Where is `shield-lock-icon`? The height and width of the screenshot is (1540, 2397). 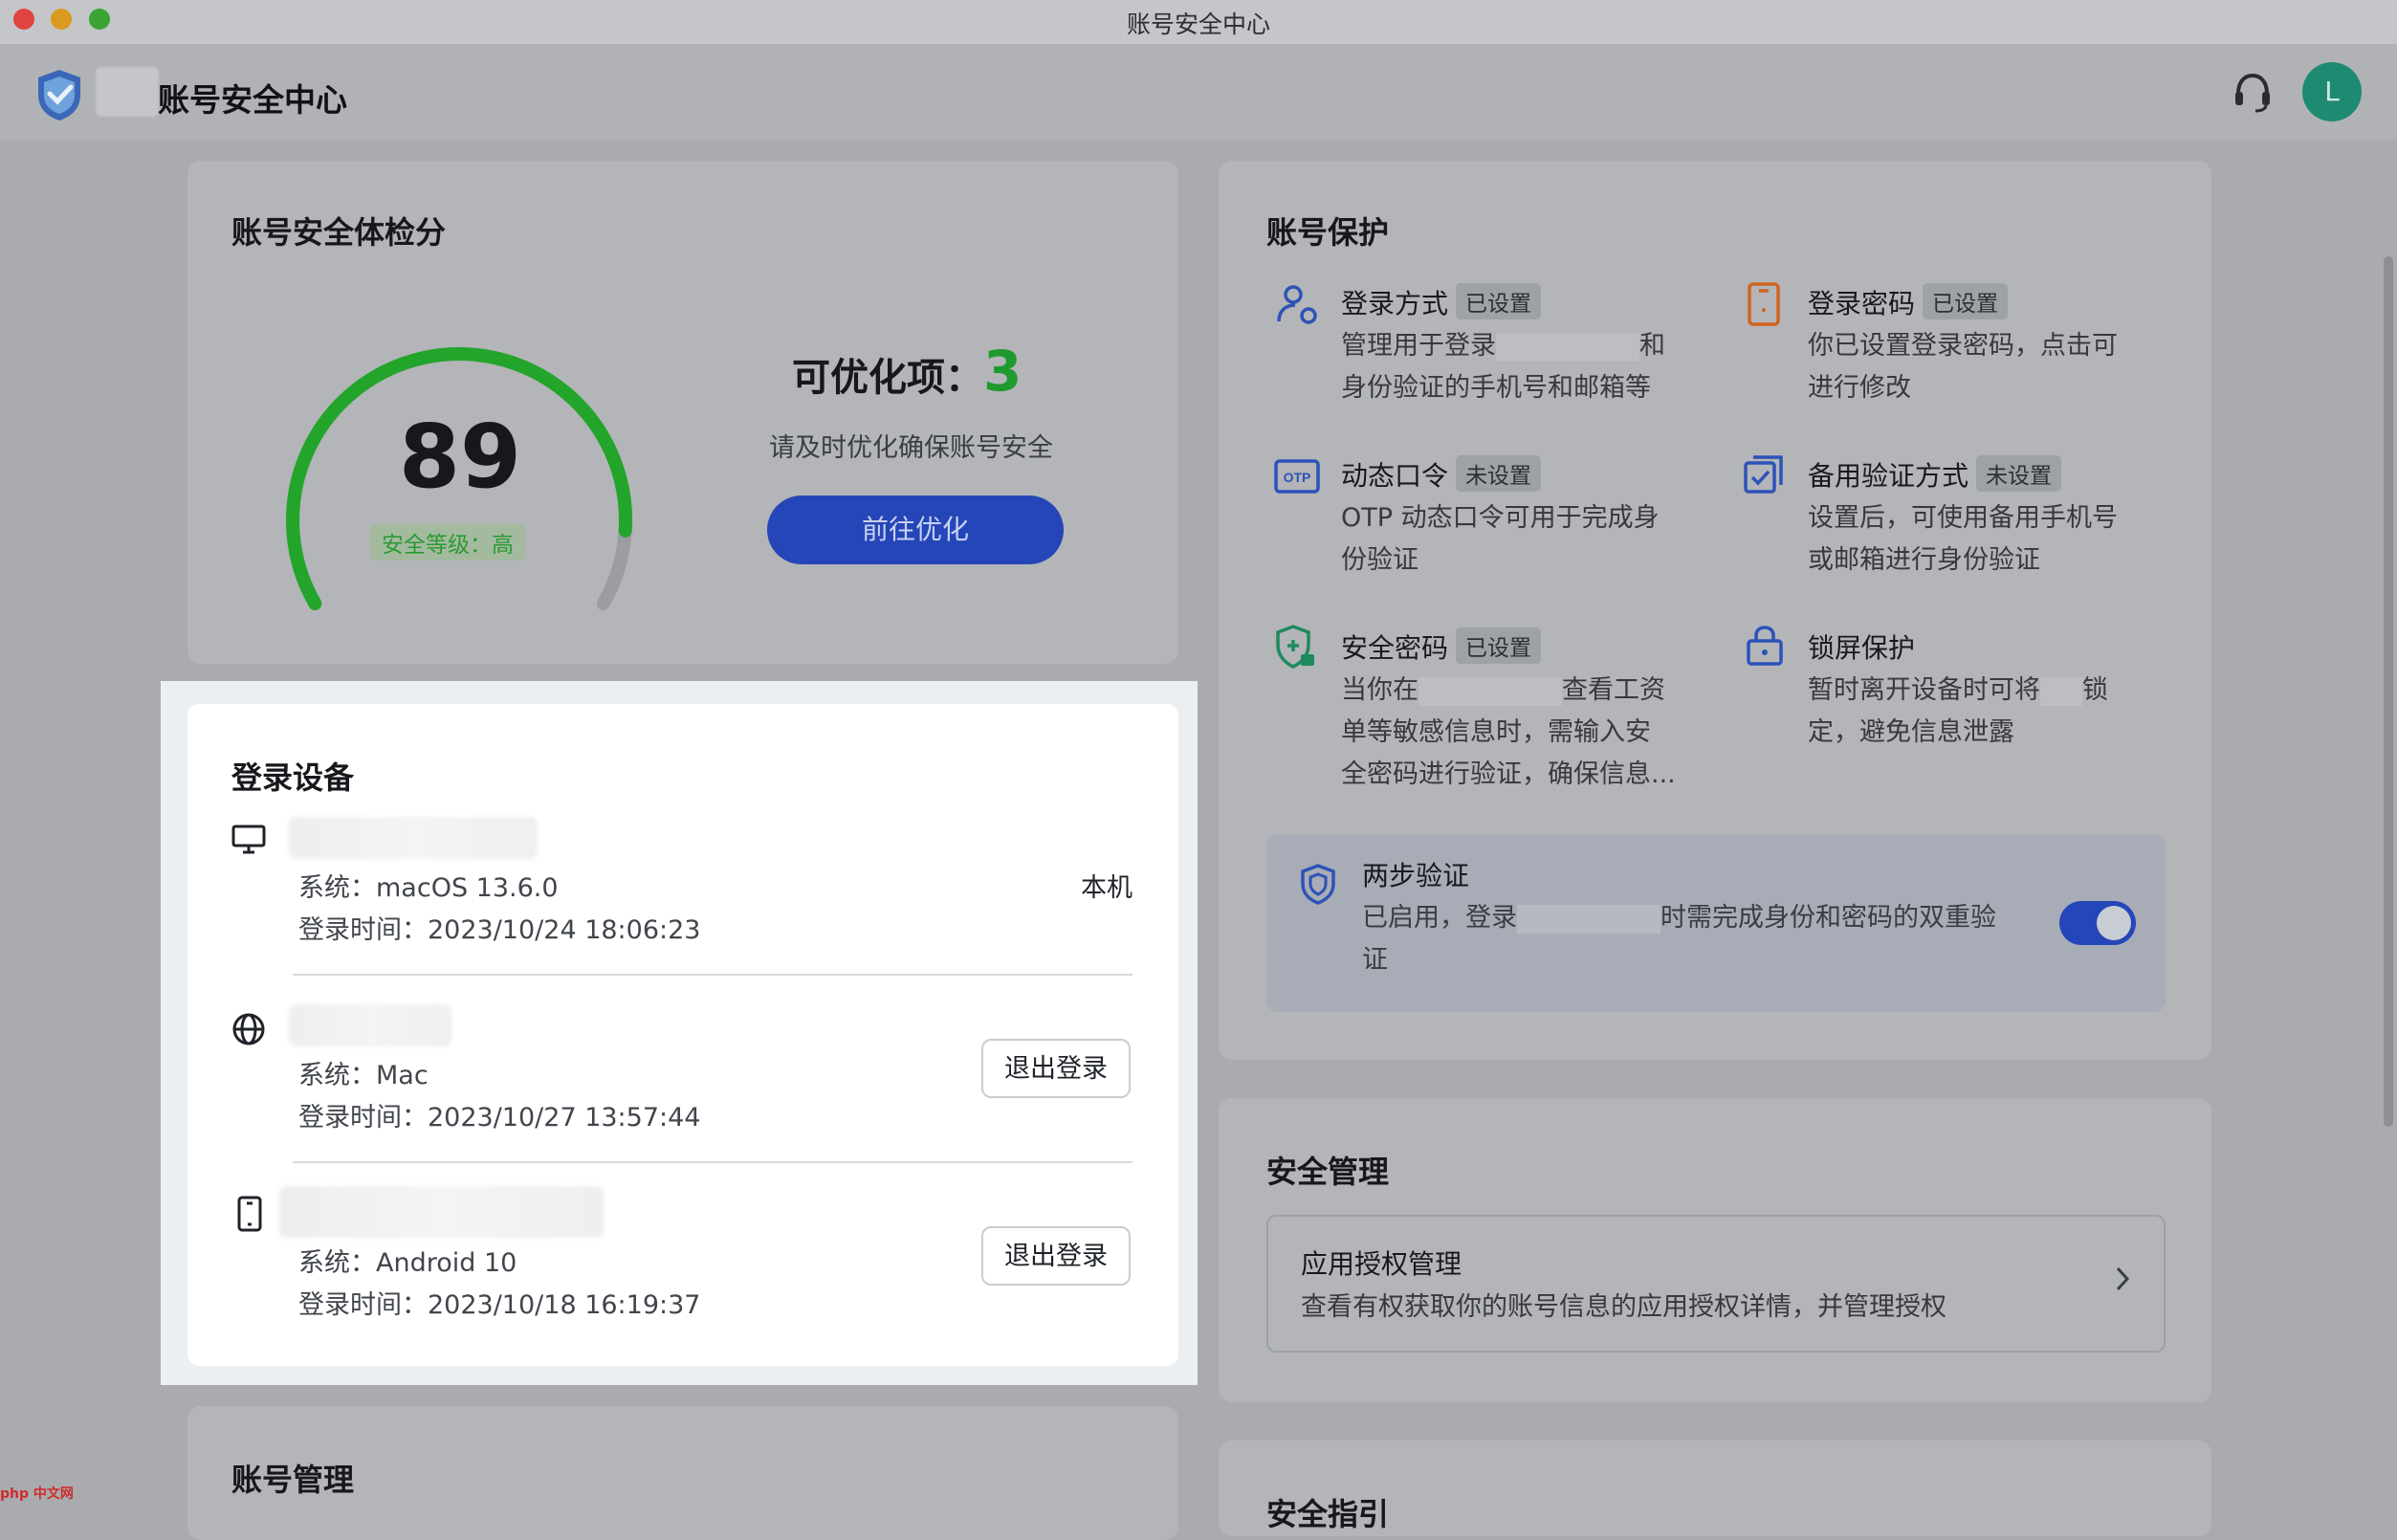
shield-lock-icon is located at coordinates (1296, 649).